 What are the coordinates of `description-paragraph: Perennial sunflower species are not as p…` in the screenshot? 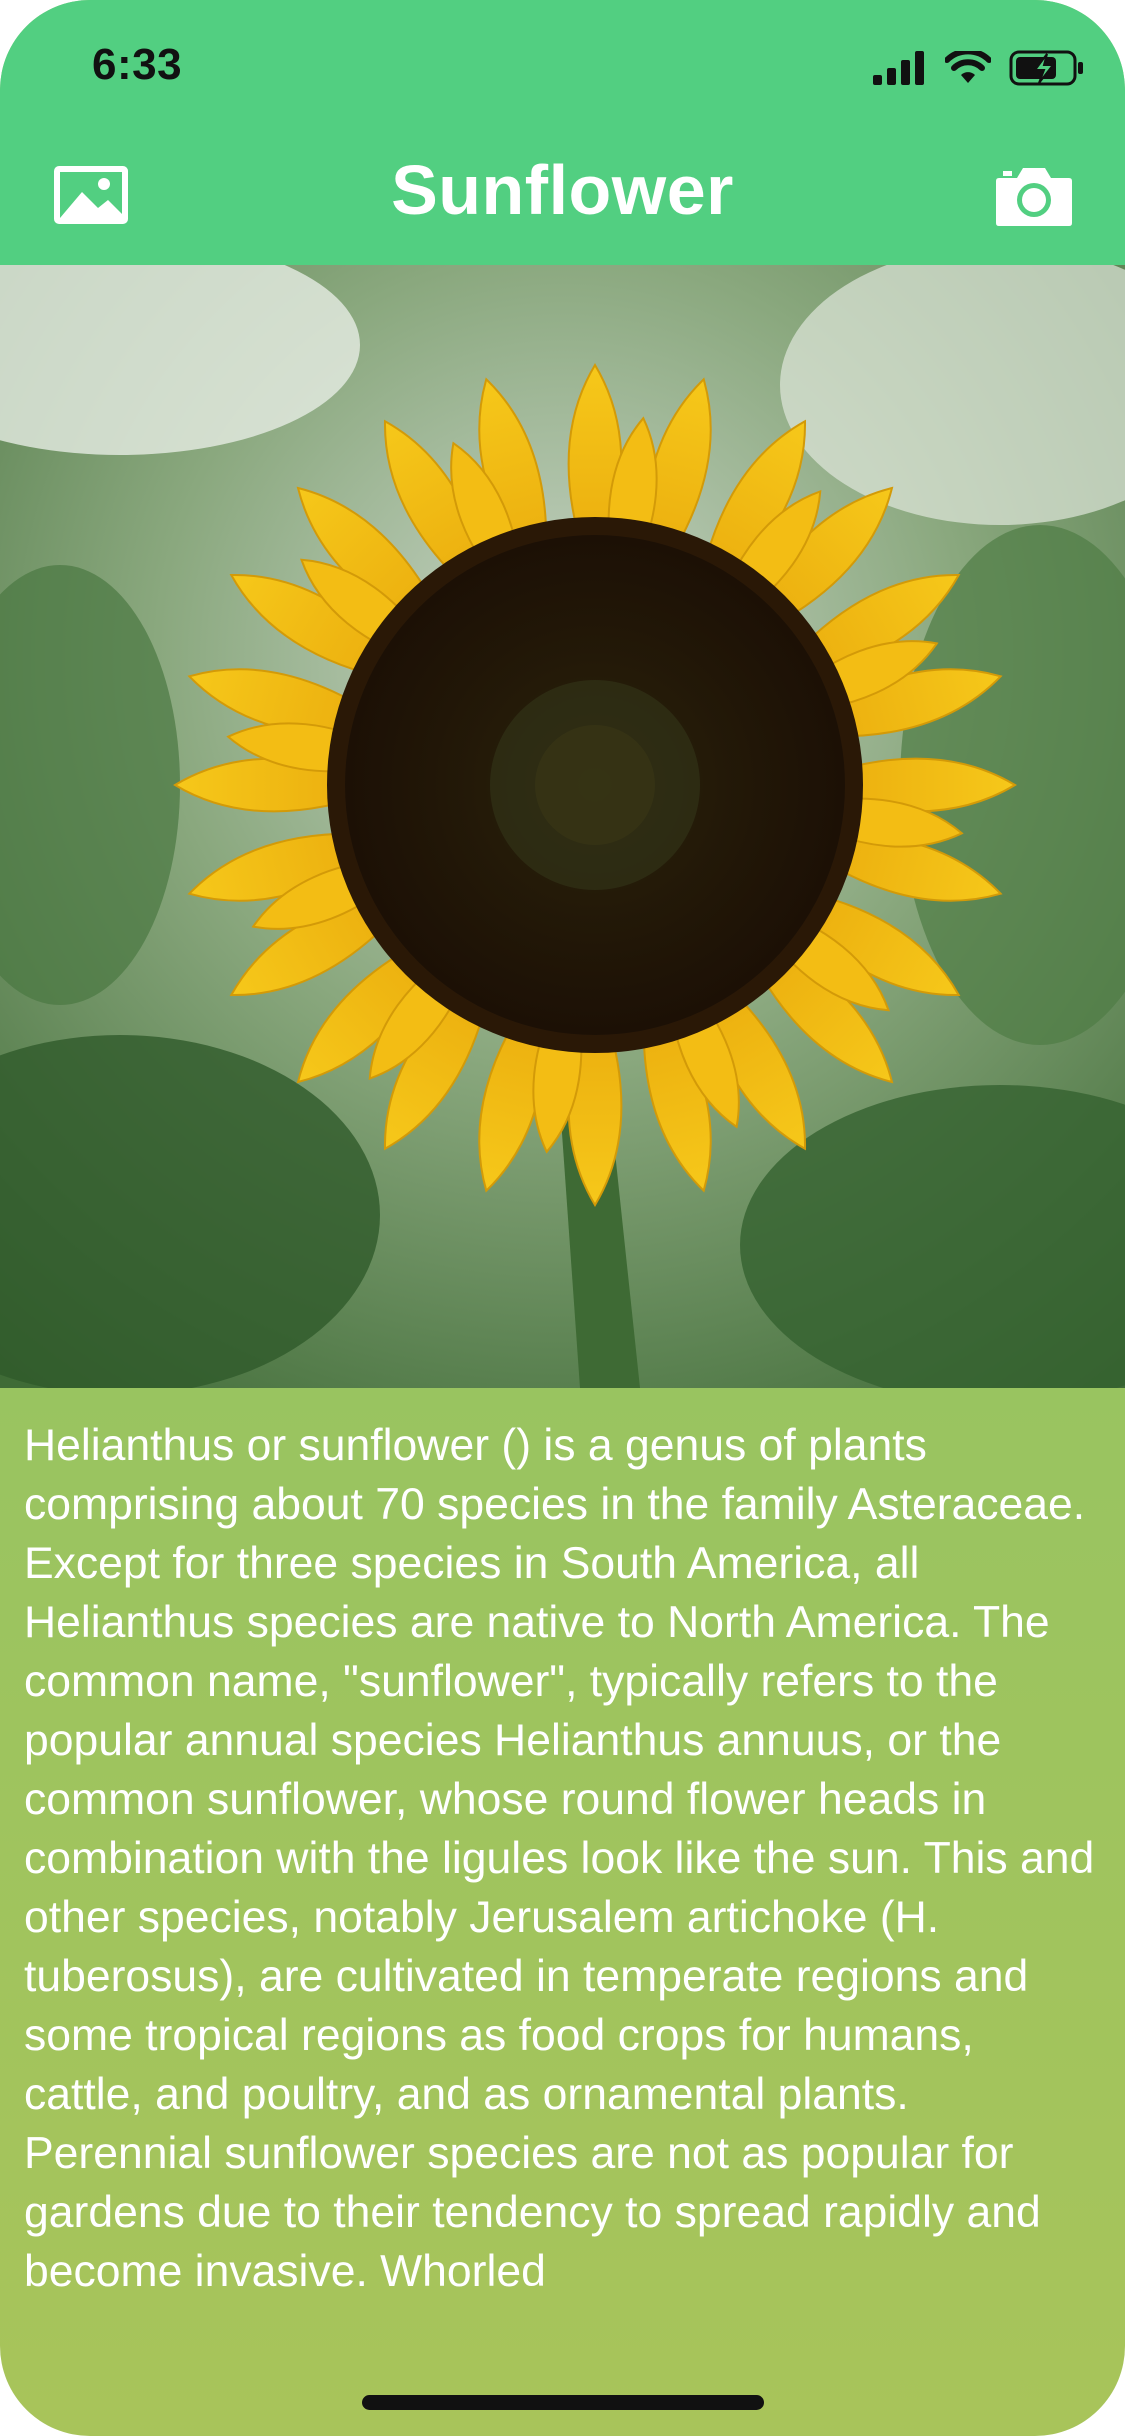 It's located at (532, 2212).